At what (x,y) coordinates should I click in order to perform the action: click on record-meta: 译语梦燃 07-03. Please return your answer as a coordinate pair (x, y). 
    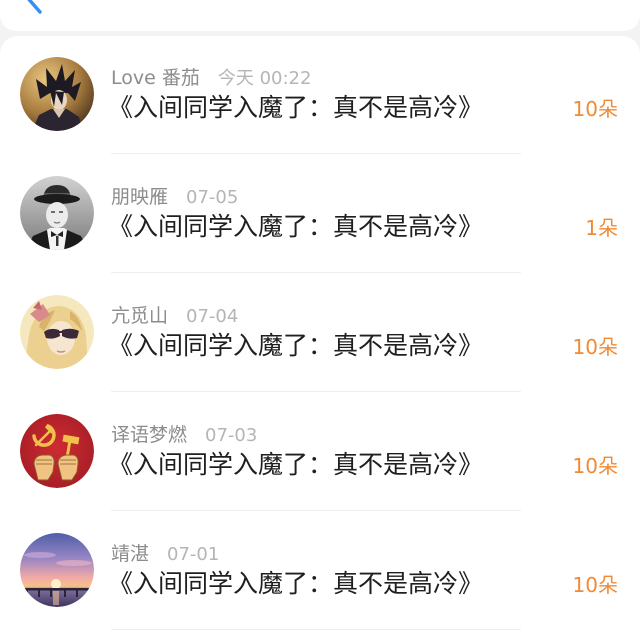
    Looking at the image, I should click on (184, 435).